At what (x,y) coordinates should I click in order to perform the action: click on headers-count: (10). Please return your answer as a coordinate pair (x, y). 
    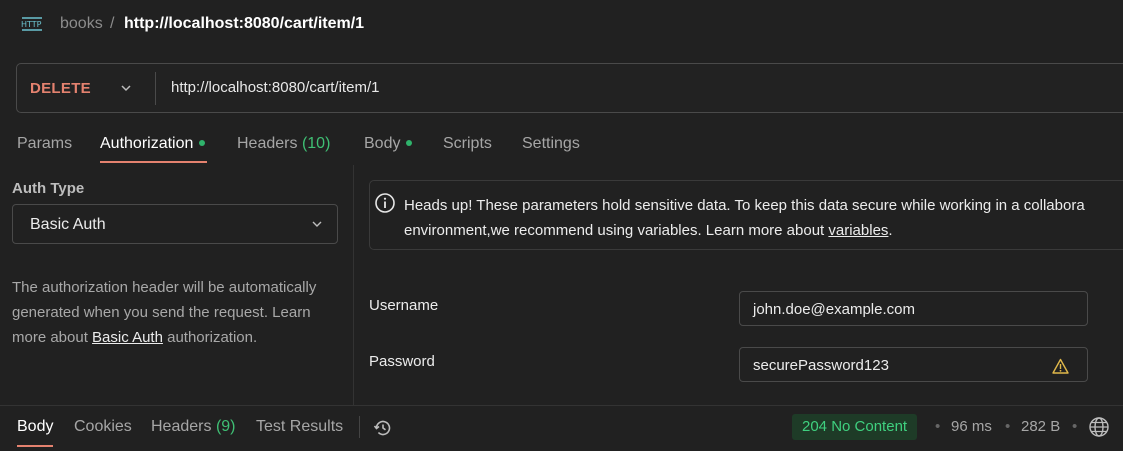
    Looking at the image, I should click on (316, 143).